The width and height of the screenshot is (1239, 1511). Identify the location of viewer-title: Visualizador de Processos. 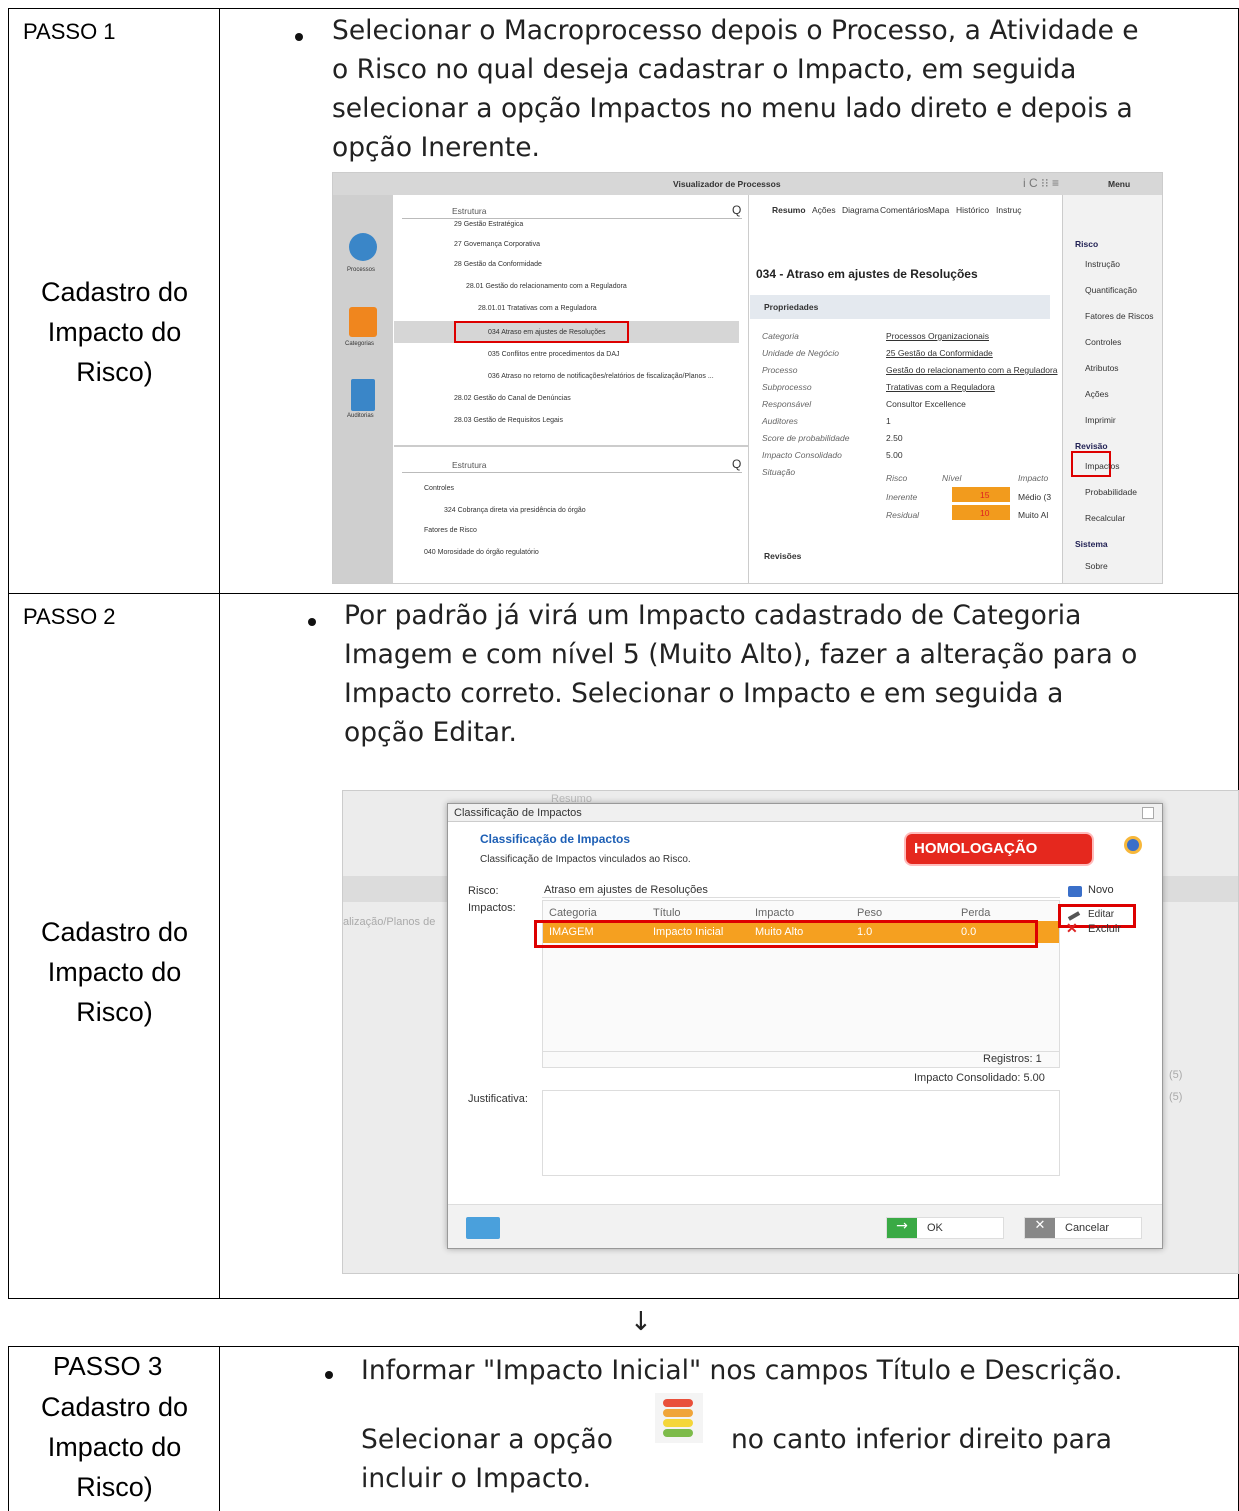
(727, 184).